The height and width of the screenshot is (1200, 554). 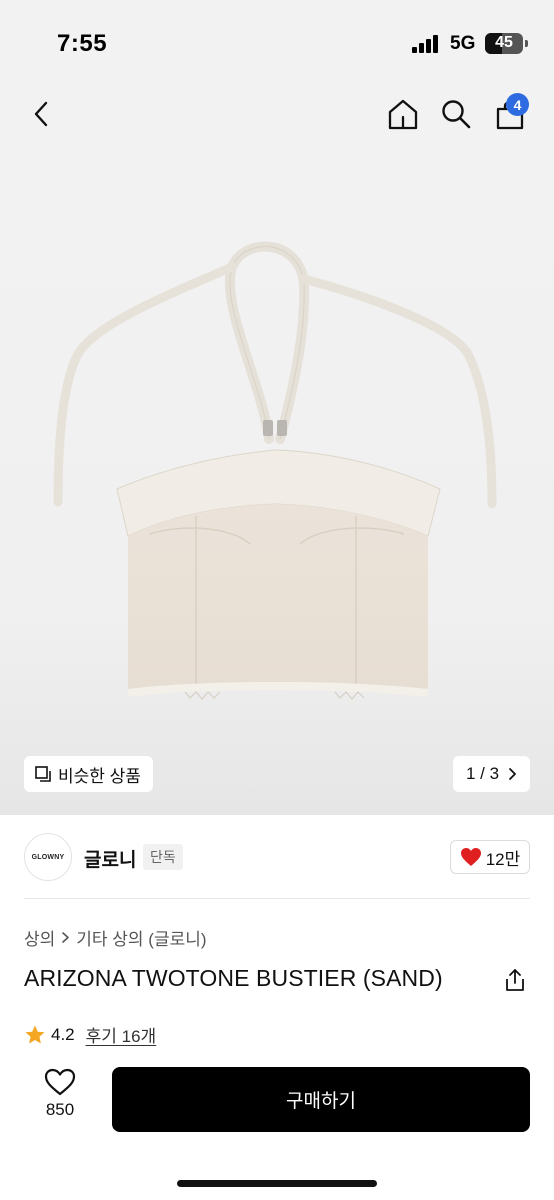 I want to click on brand-name: 글로니, so click(x=110, y=858).